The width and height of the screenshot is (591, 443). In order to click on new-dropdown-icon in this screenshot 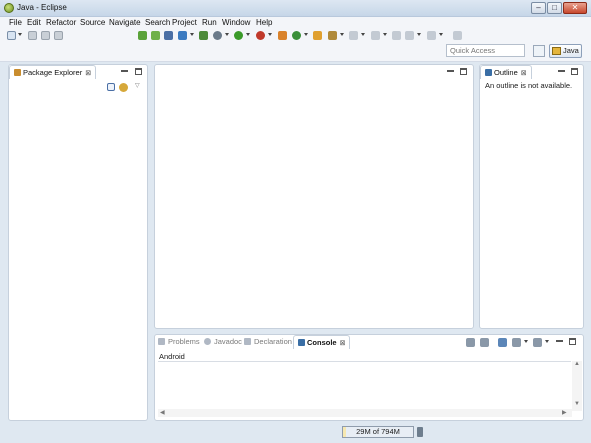, I will do `click(20, 34)`.